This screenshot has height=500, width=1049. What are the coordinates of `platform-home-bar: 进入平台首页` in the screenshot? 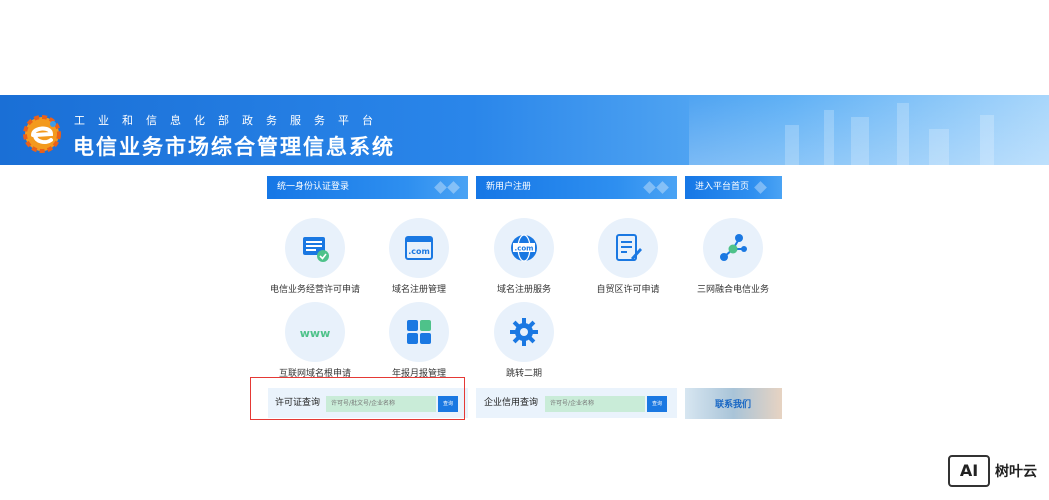 It's located at (733, 187).